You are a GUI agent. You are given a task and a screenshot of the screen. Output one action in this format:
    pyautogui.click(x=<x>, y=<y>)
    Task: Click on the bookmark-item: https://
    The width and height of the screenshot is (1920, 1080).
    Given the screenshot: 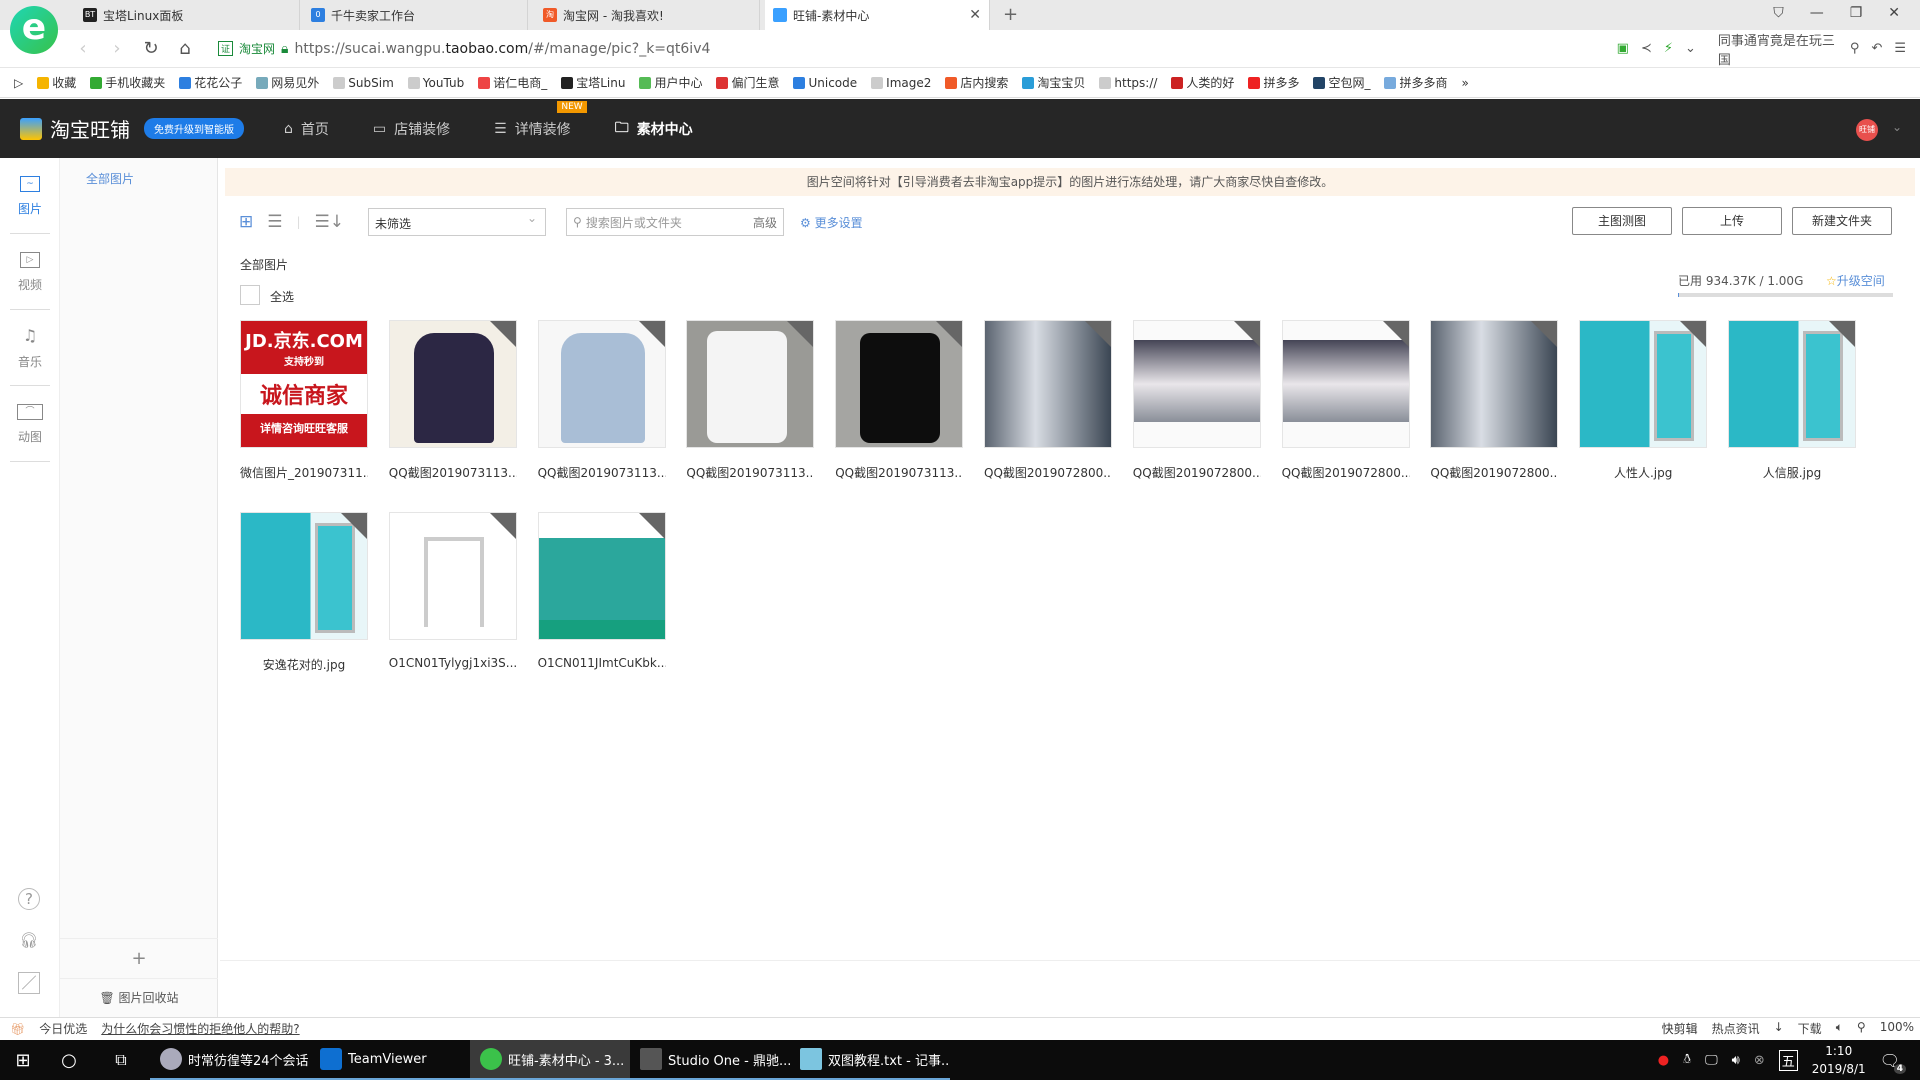 What is the action you would take?
    pyautogui.click(x=1128, y=83)
    